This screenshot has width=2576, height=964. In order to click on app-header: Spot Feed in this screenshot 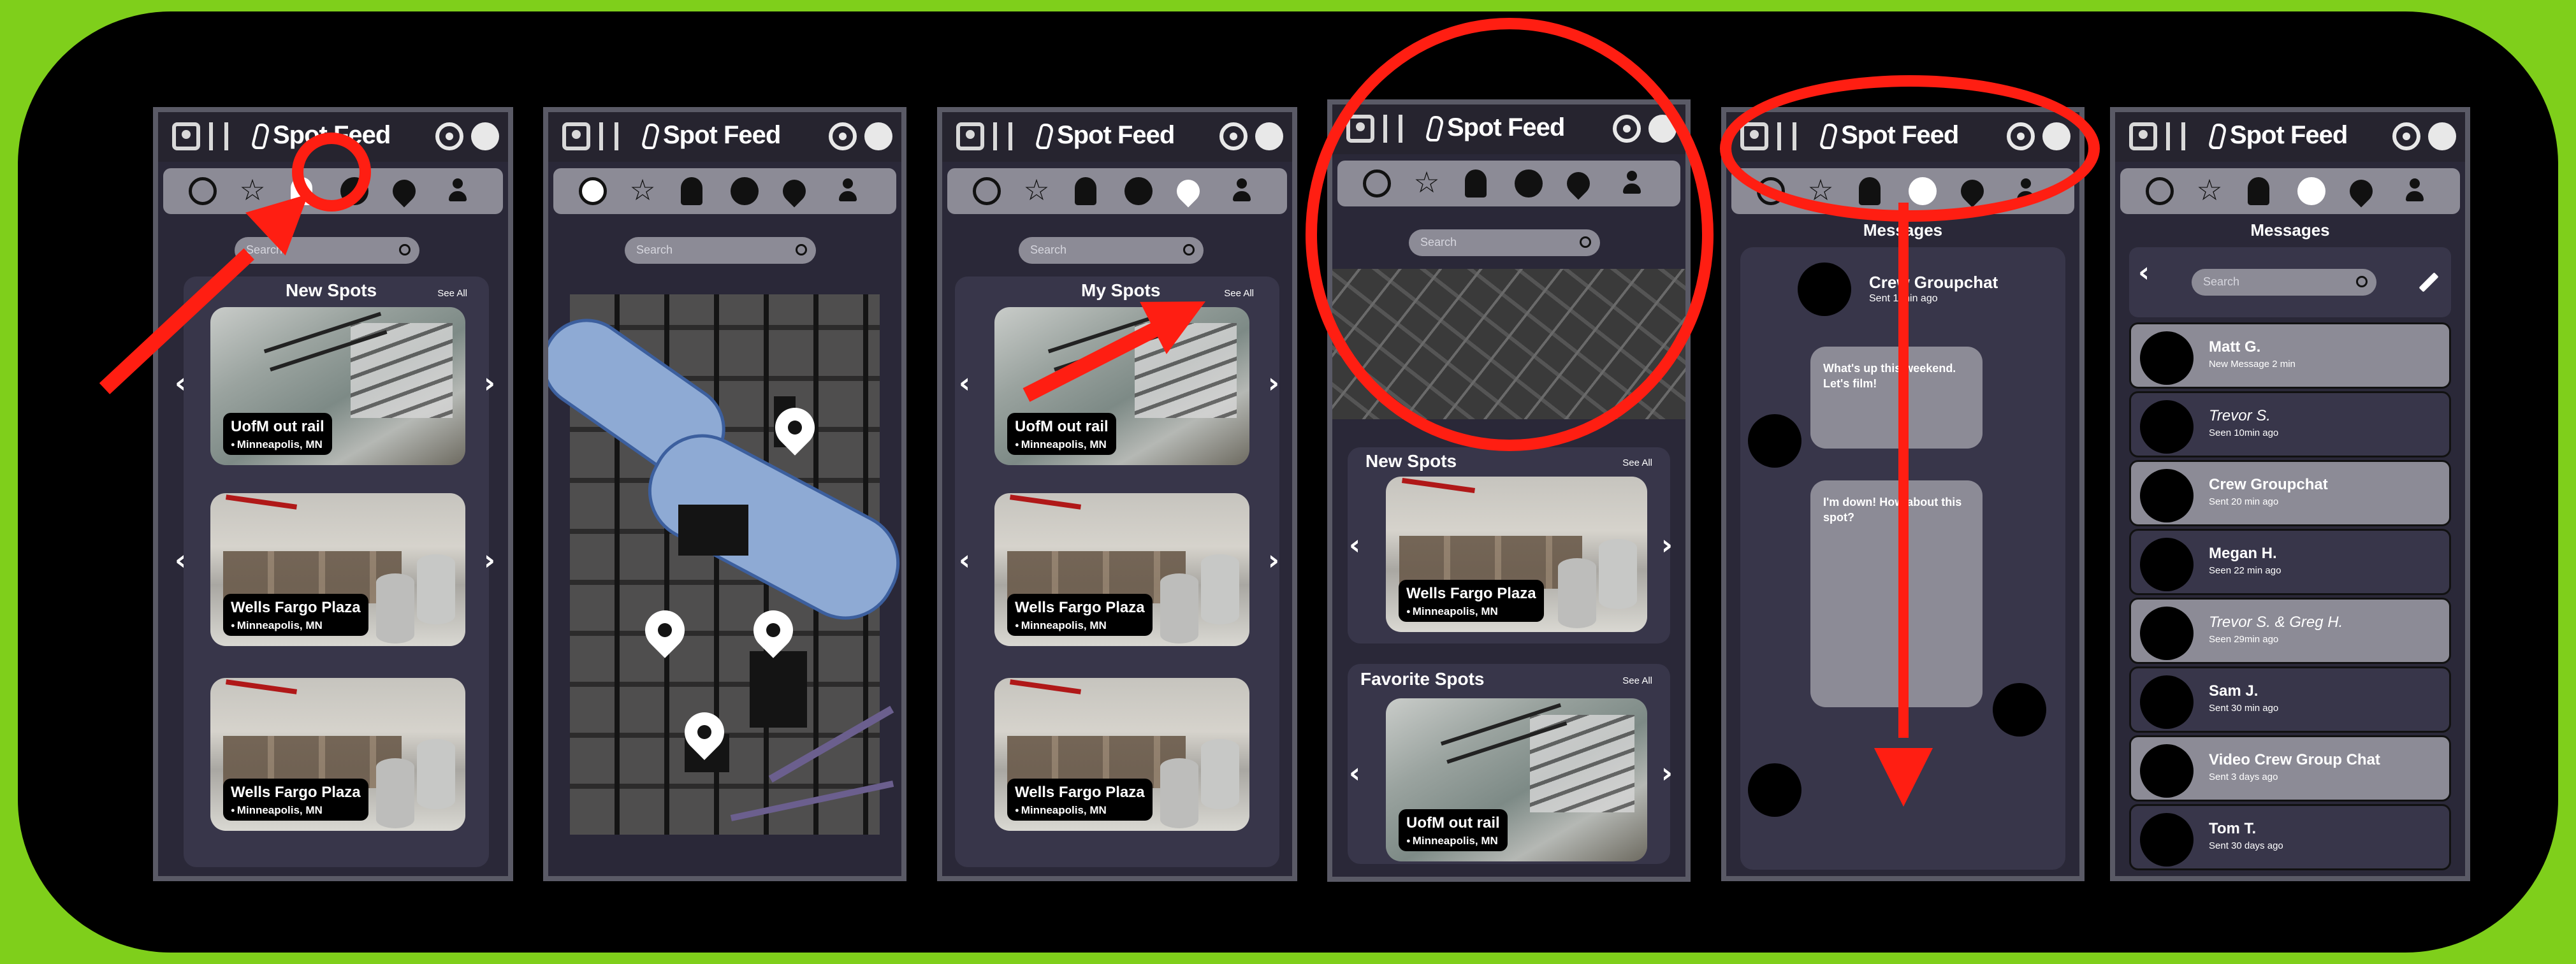, I will do `click(2290, 137)`.